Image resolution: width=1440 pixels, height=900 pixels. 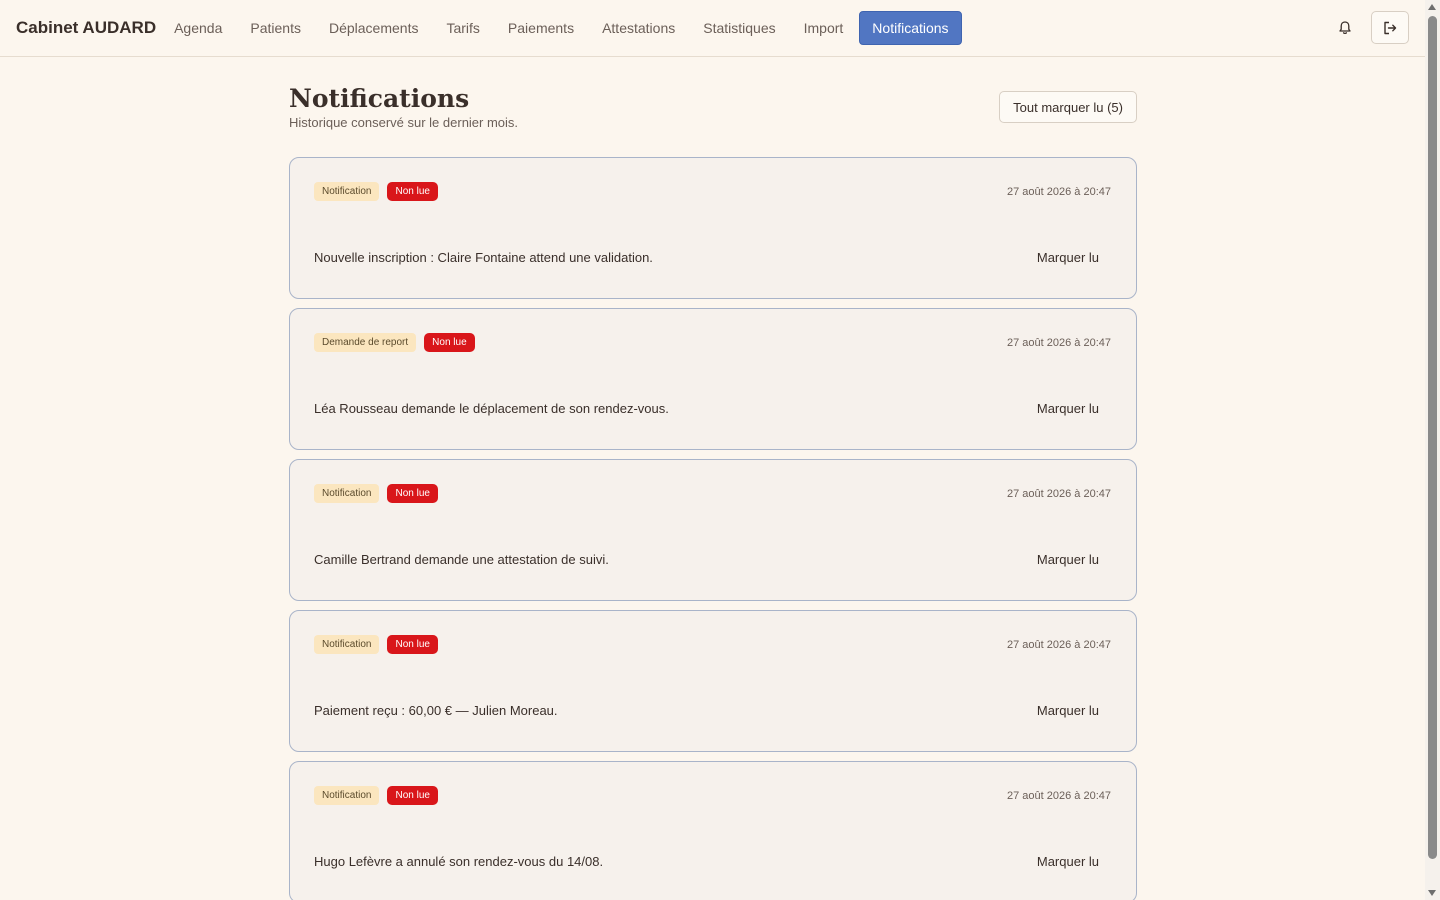 What do you see at coordinates (1068, 107) in the screenshot?
I see `mark-all-read-button: Tout marquer lu (5)` at bounding box center [1068, 107].